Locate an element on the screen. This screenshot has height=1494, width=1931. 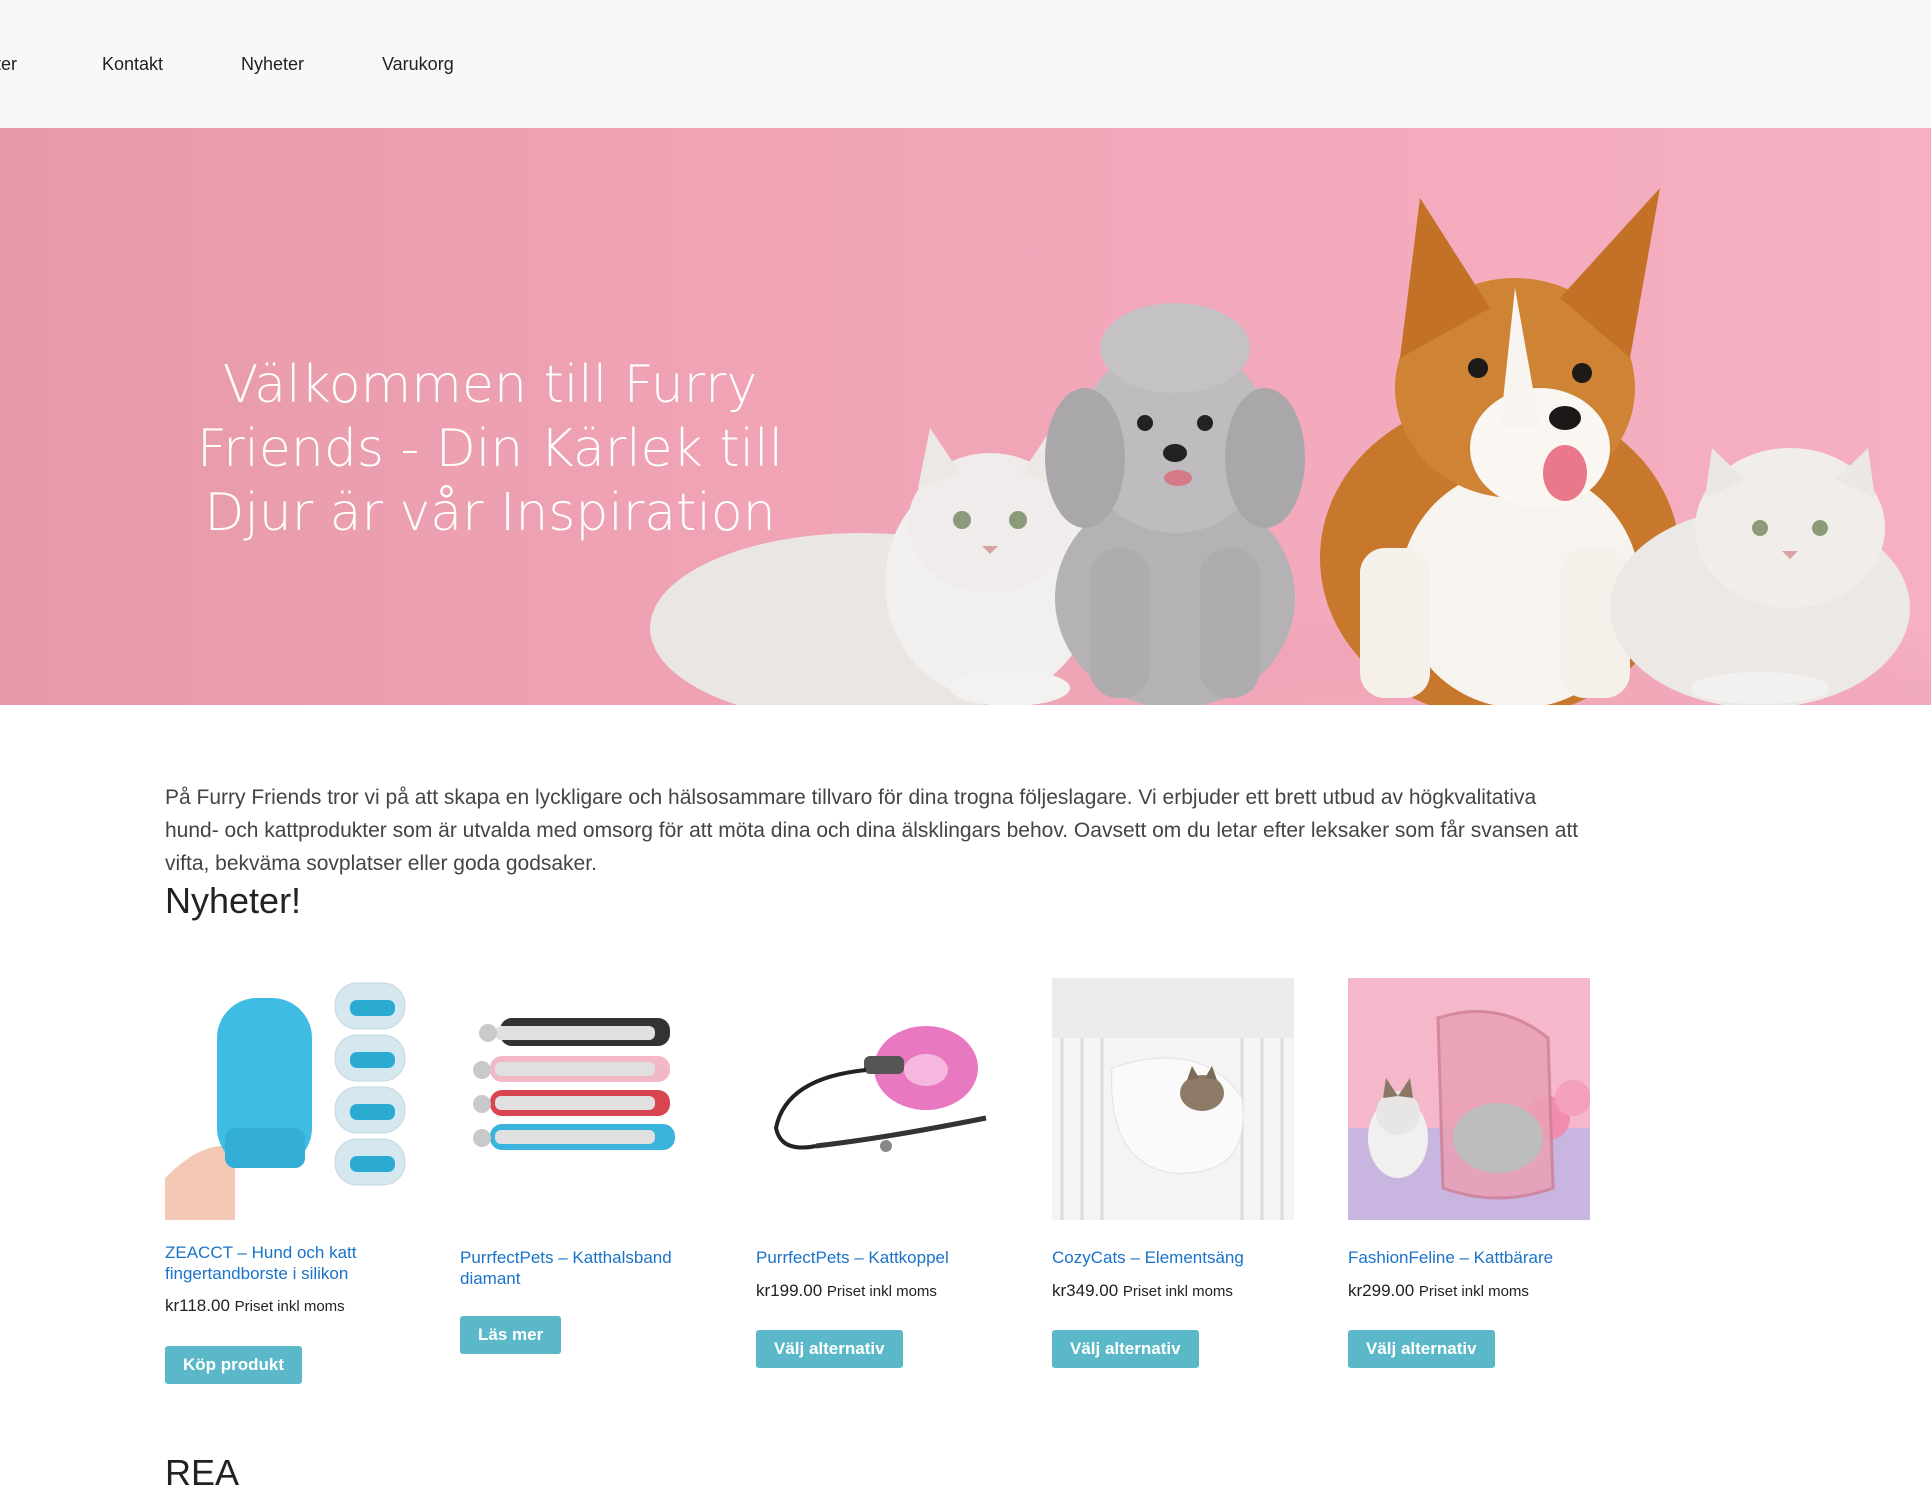
poodle-illustration is located at coordinates (1175, 504).